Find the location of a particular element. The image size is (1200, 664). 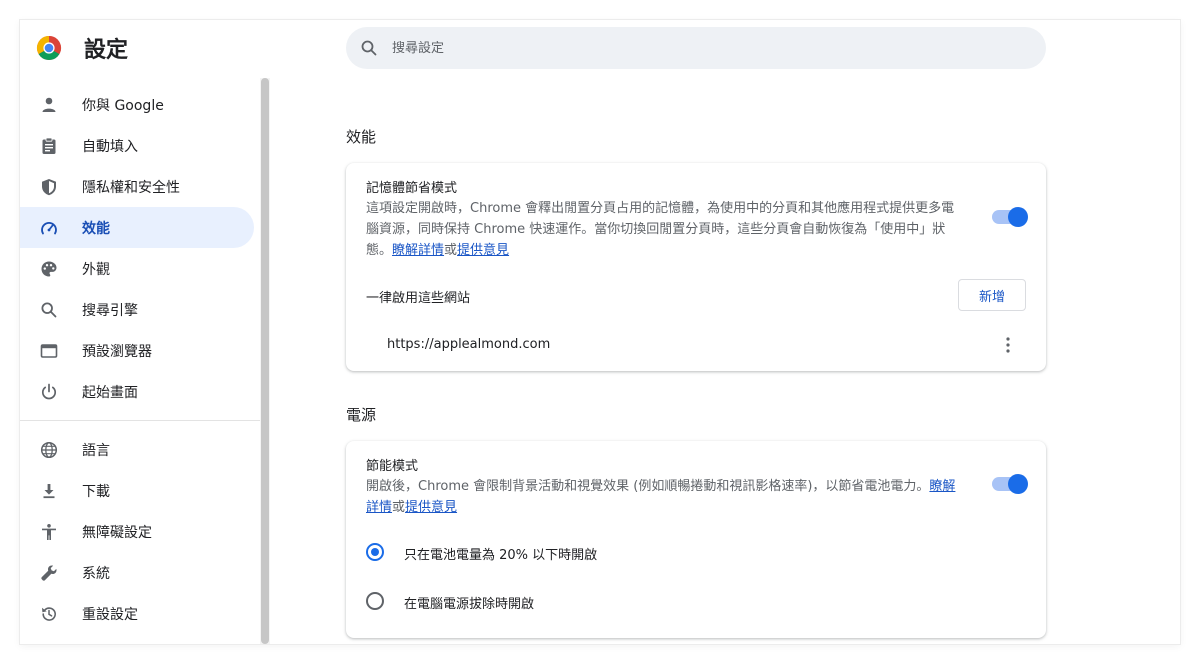

memory-saver-title: 記憶體節省模式 is located at coordinates (412, 188).